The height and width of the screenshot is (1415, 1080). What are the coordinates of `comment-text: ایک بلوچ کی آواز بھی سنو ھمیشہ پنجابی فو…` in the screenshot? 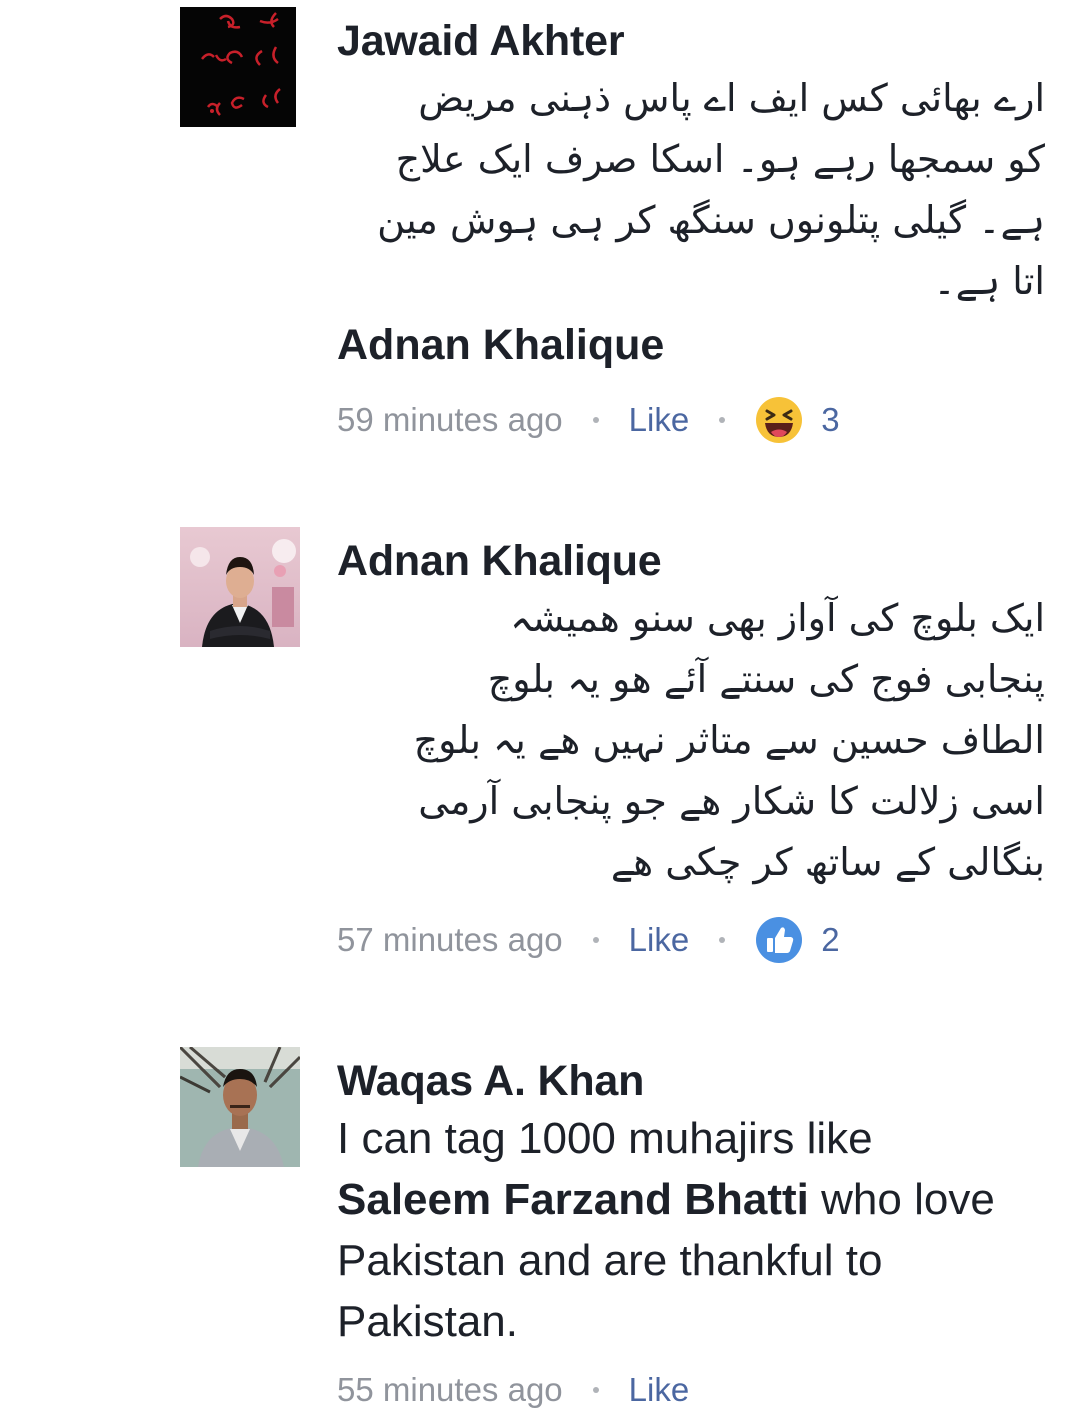 It's located at (691, 740).